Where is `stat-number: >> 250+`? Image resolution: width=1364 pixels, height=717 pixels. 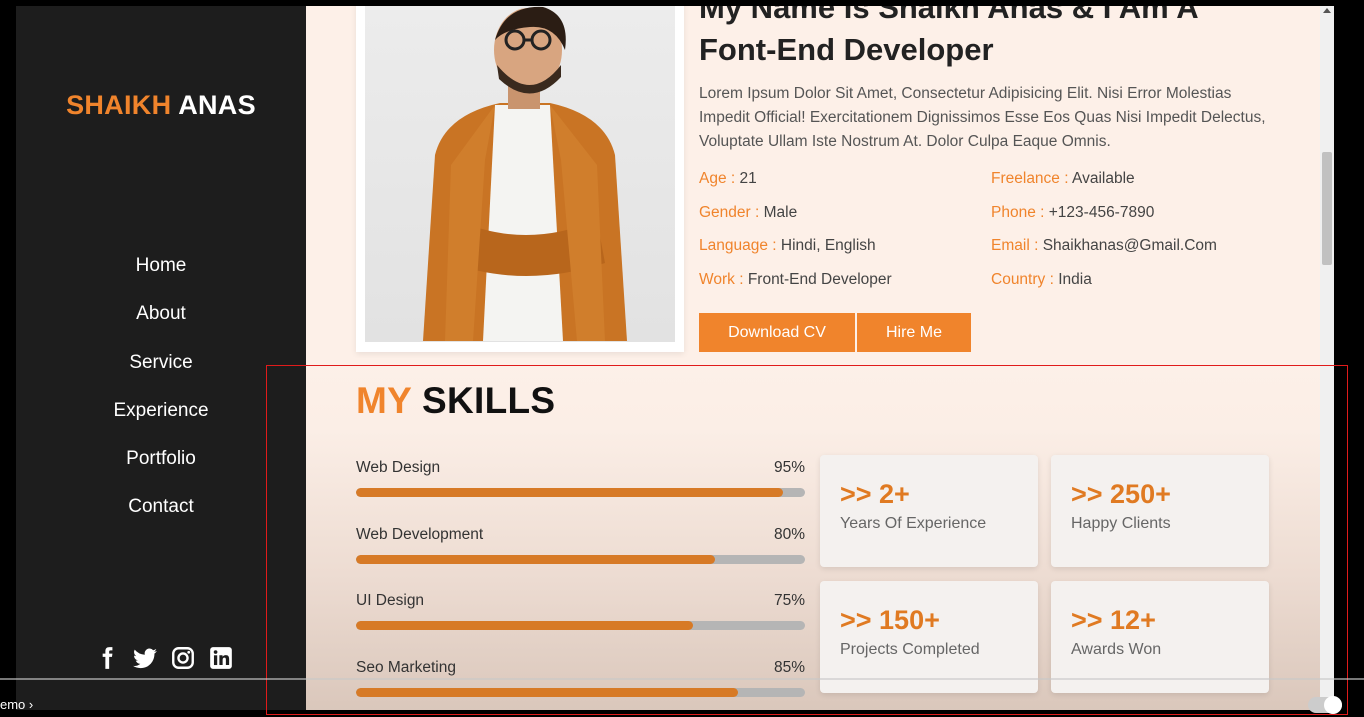 stat-number: >> 250+ is located at coordinates (1121, 494).